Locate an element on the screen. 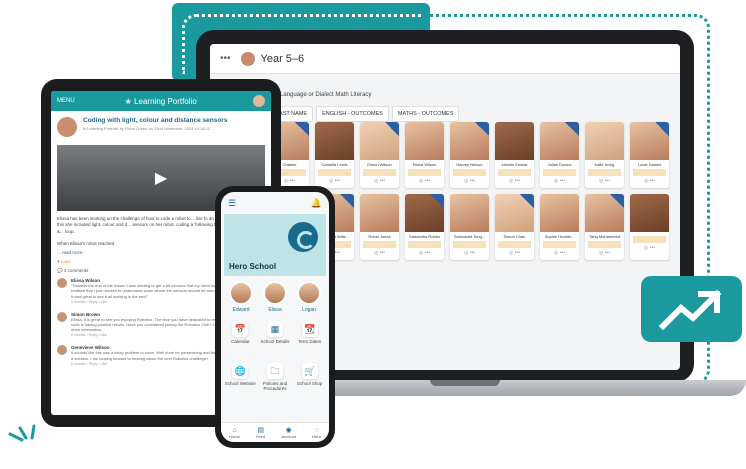 Image resolution: width=746 pixels, height=469 pixels. nav-icon: ⌂ is located at coordinates (234, 430).